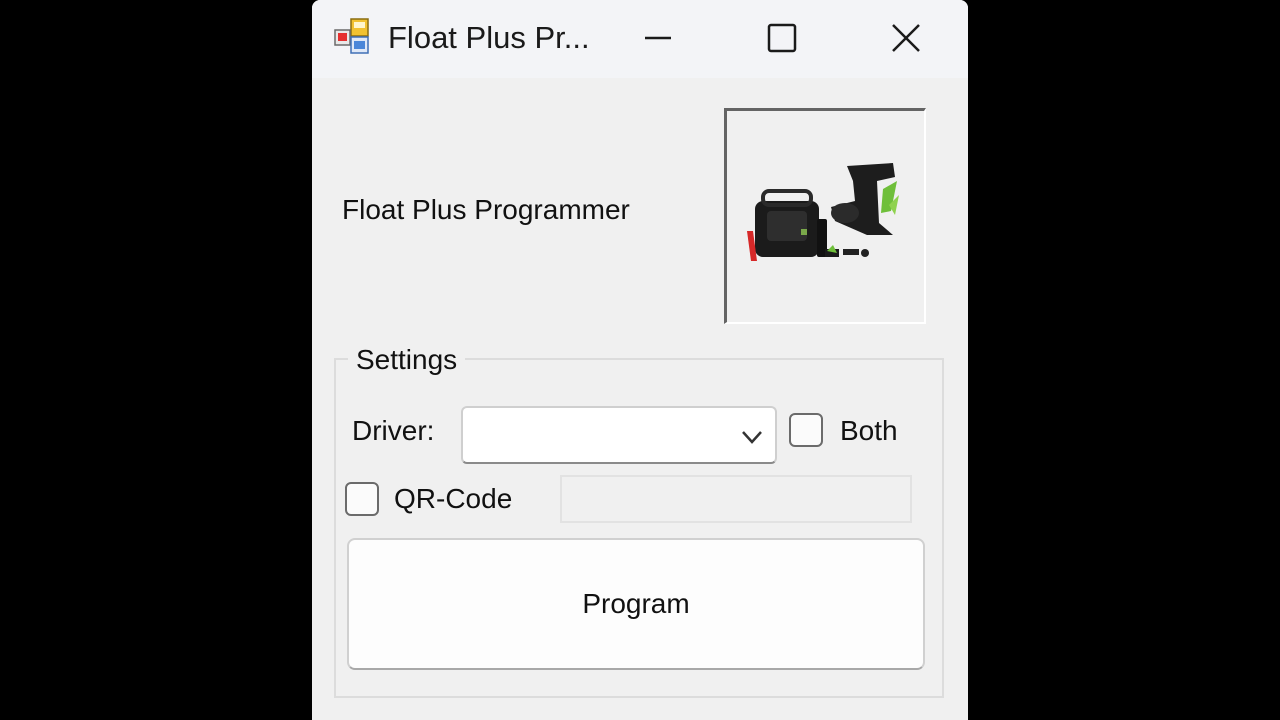 The image size is (1280, 720). I want to click on program-button: Program, so click(636, 604).